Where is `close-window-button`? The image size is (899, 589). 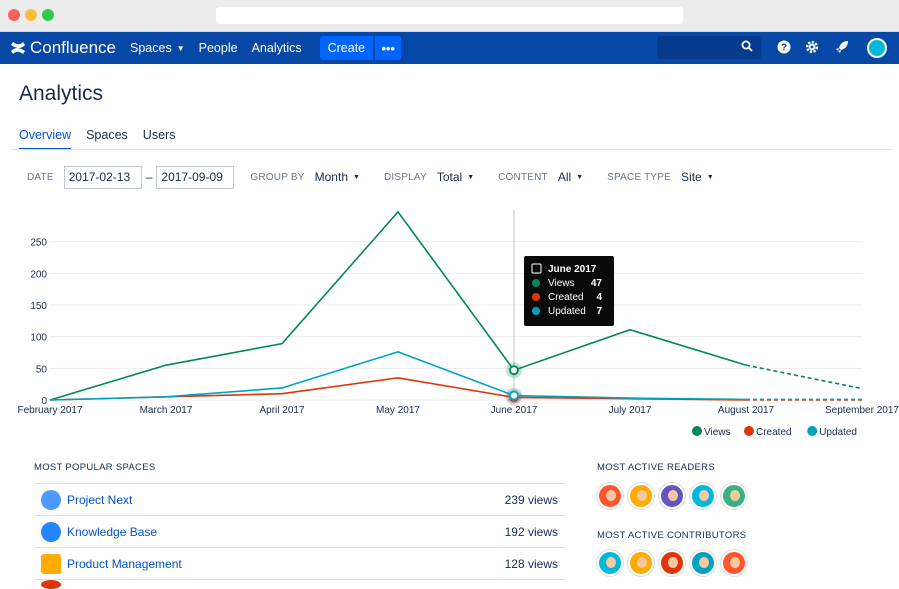 close-window-button is located at coordinates (14, 15).